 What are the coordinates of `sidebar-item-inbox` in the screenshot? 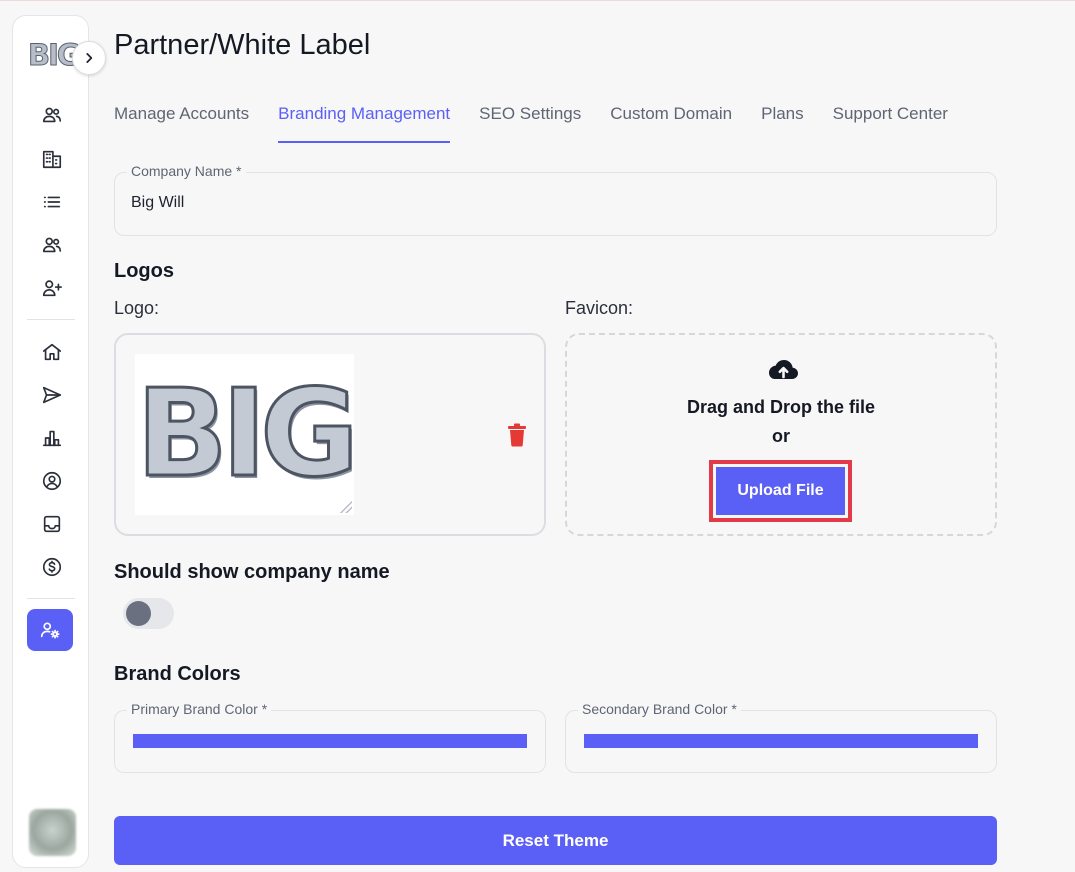 It's located at (52, 524).